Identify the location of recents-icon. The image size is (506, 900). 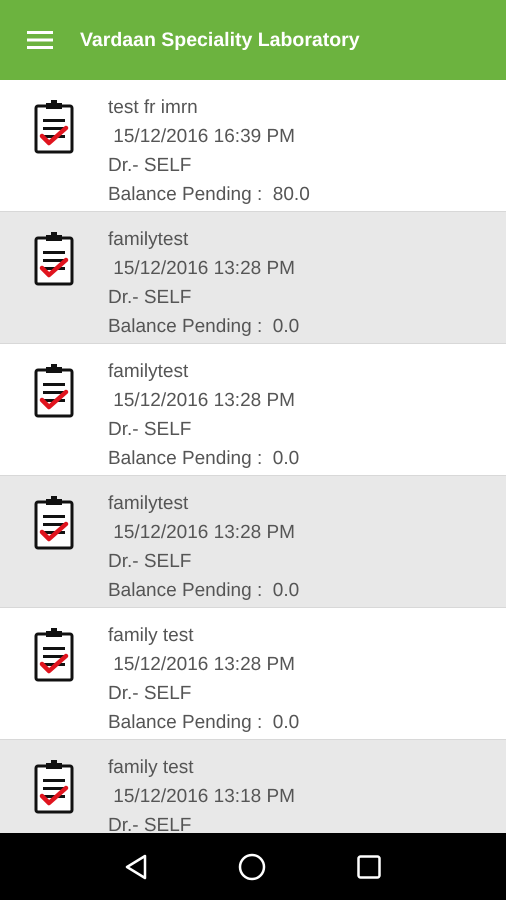
(368, 866).